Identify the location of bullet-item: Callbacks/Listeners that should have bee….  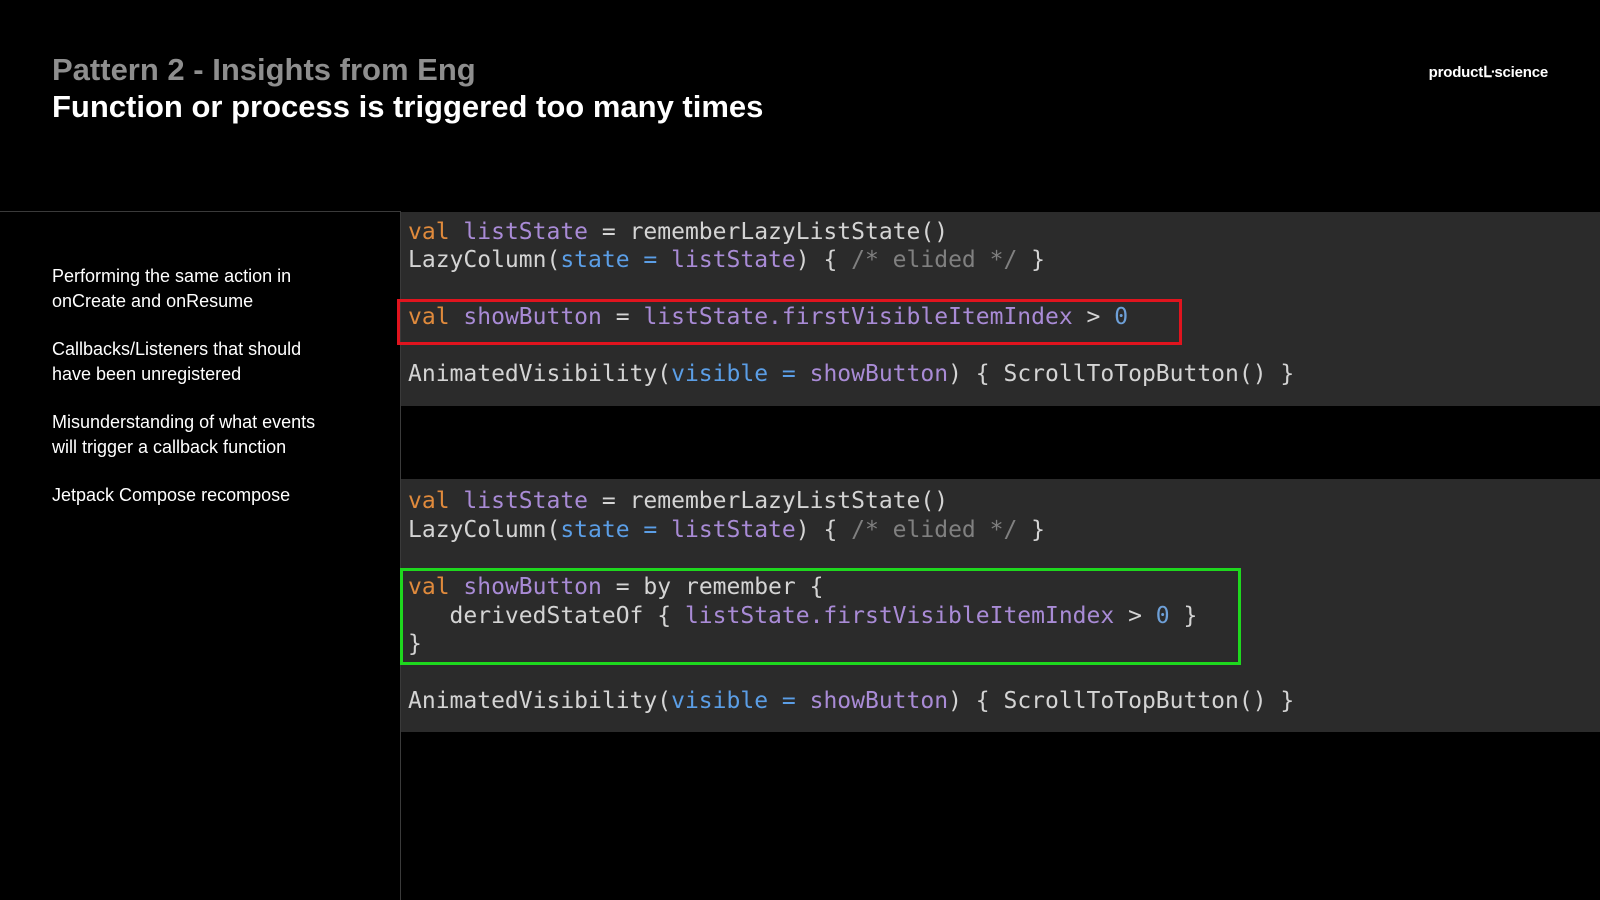
(177, 361).